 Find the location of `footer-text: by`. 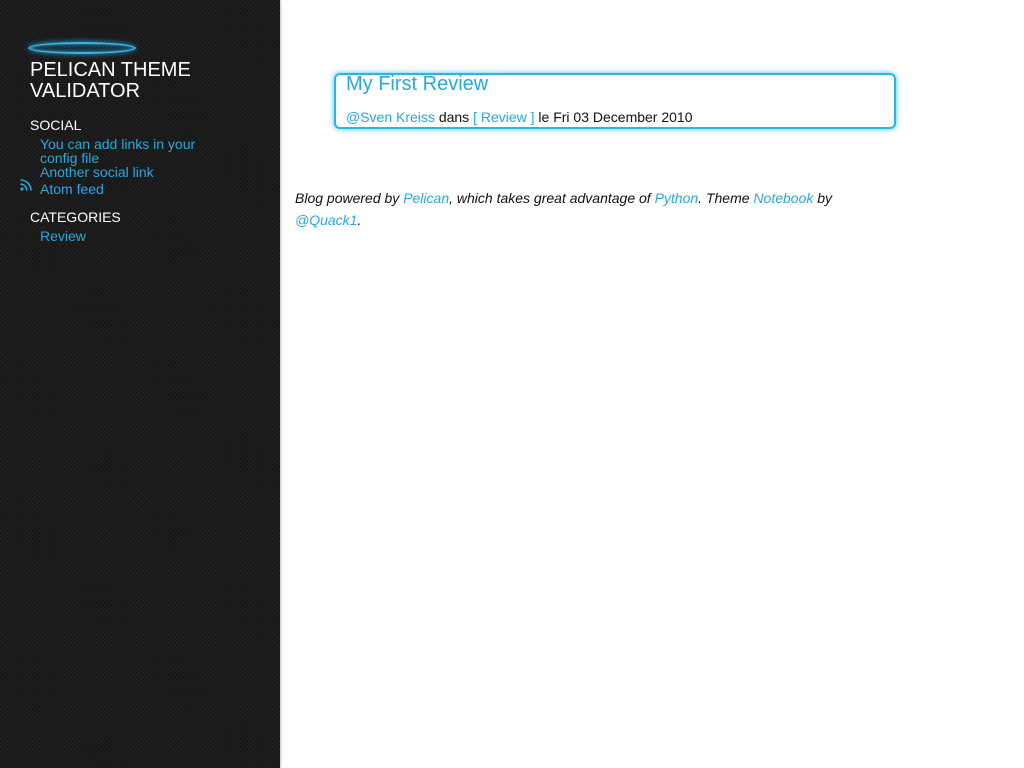

footer-text: by is located at coordinates (823, 198).